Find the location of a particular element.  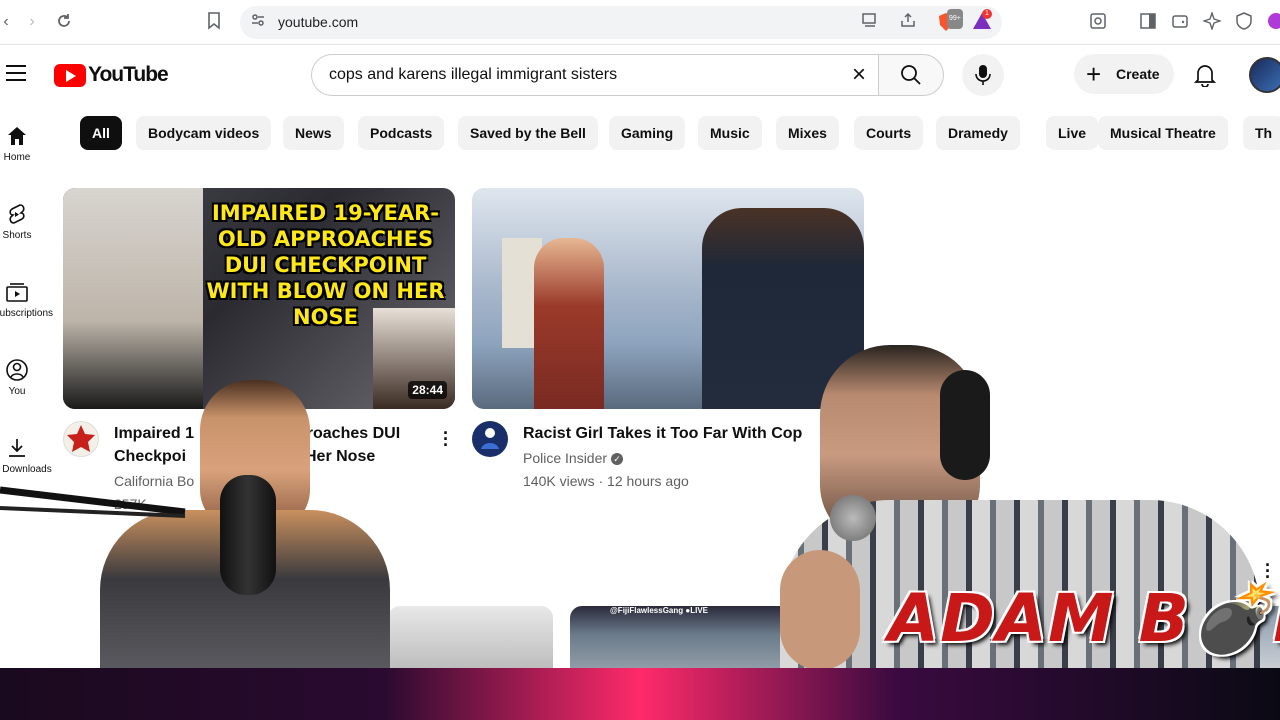

home-icon is located at coordinates (17, 136).